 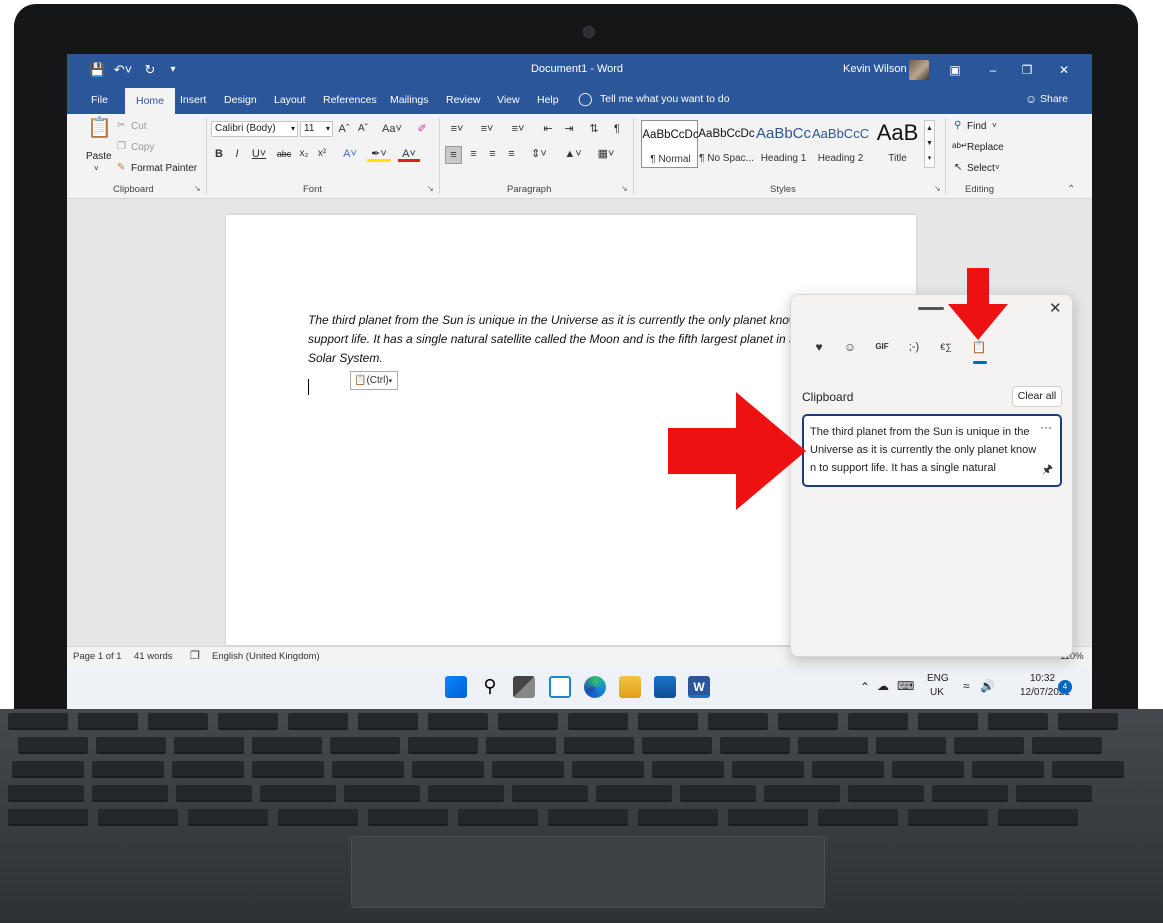 I want to click on widgets-icon, so click(x=560, y=687).